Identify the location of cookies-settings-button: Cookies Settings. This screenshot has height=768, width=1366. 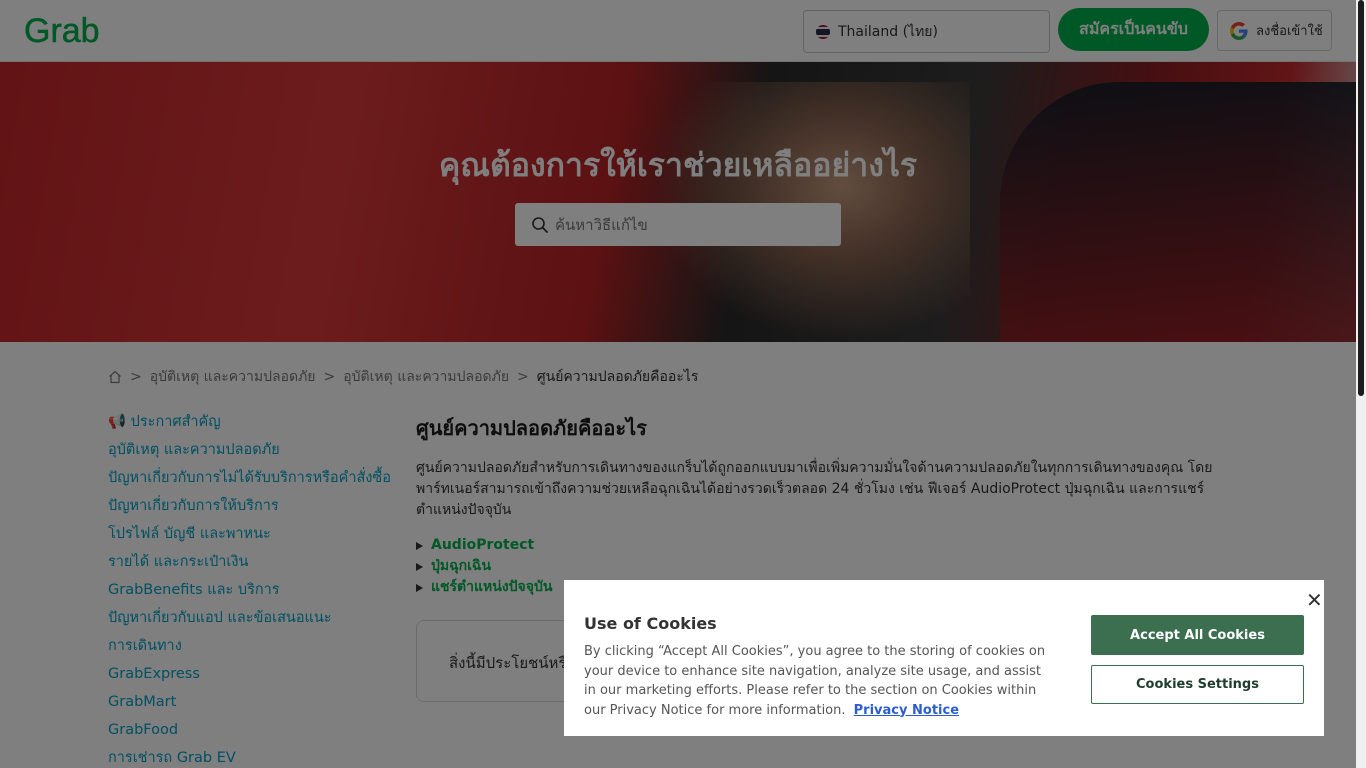
(1197, 684).